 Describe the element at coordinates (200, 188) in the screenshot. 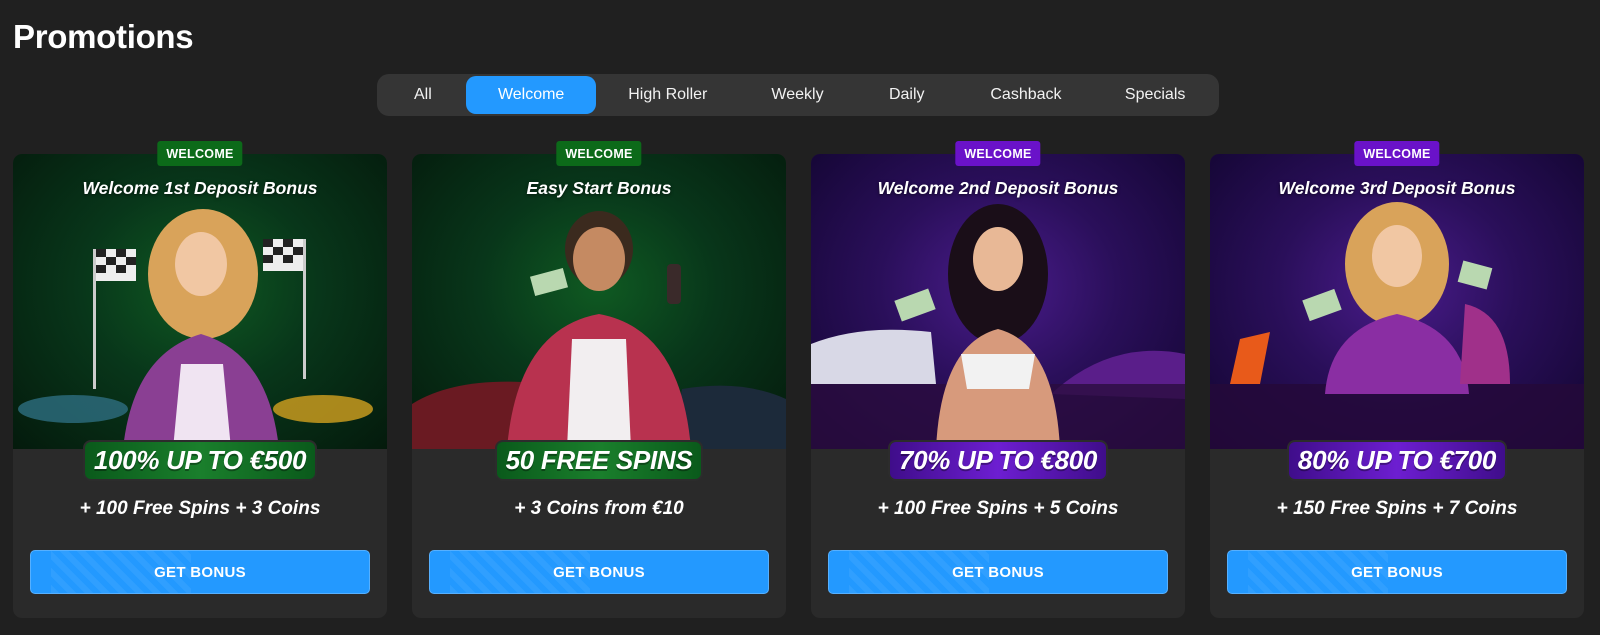

I see `promo-title: Welcome 1st Deposit Bonus` at that location.